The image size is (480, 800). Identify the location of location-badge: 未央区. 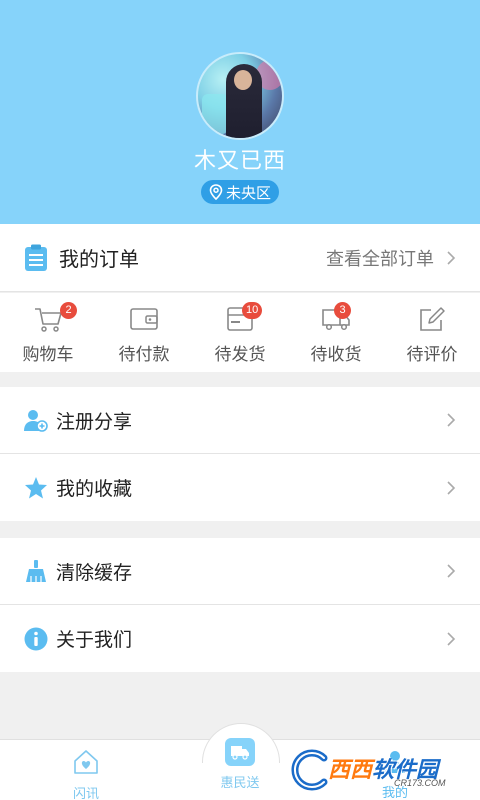
(240, 192).